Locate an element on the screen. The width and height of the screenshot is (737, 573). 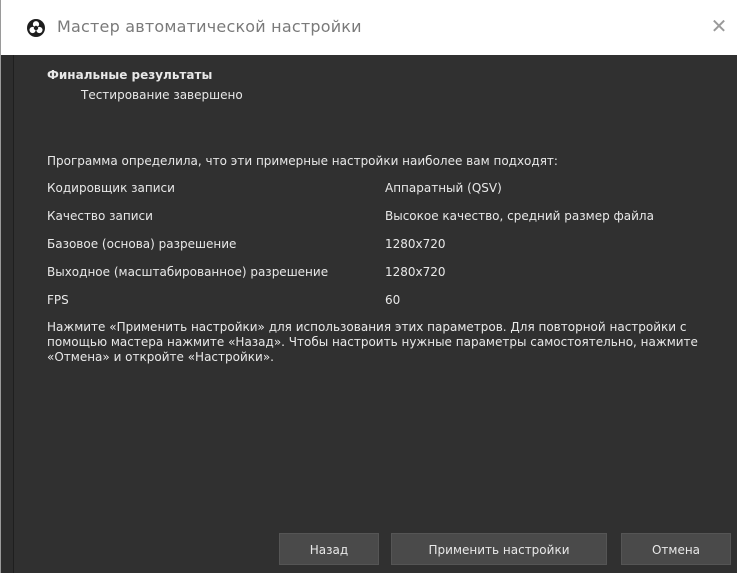
output-resolution-label: Выходное (масштабированное) разрешение is located at coordinates (188, 272).